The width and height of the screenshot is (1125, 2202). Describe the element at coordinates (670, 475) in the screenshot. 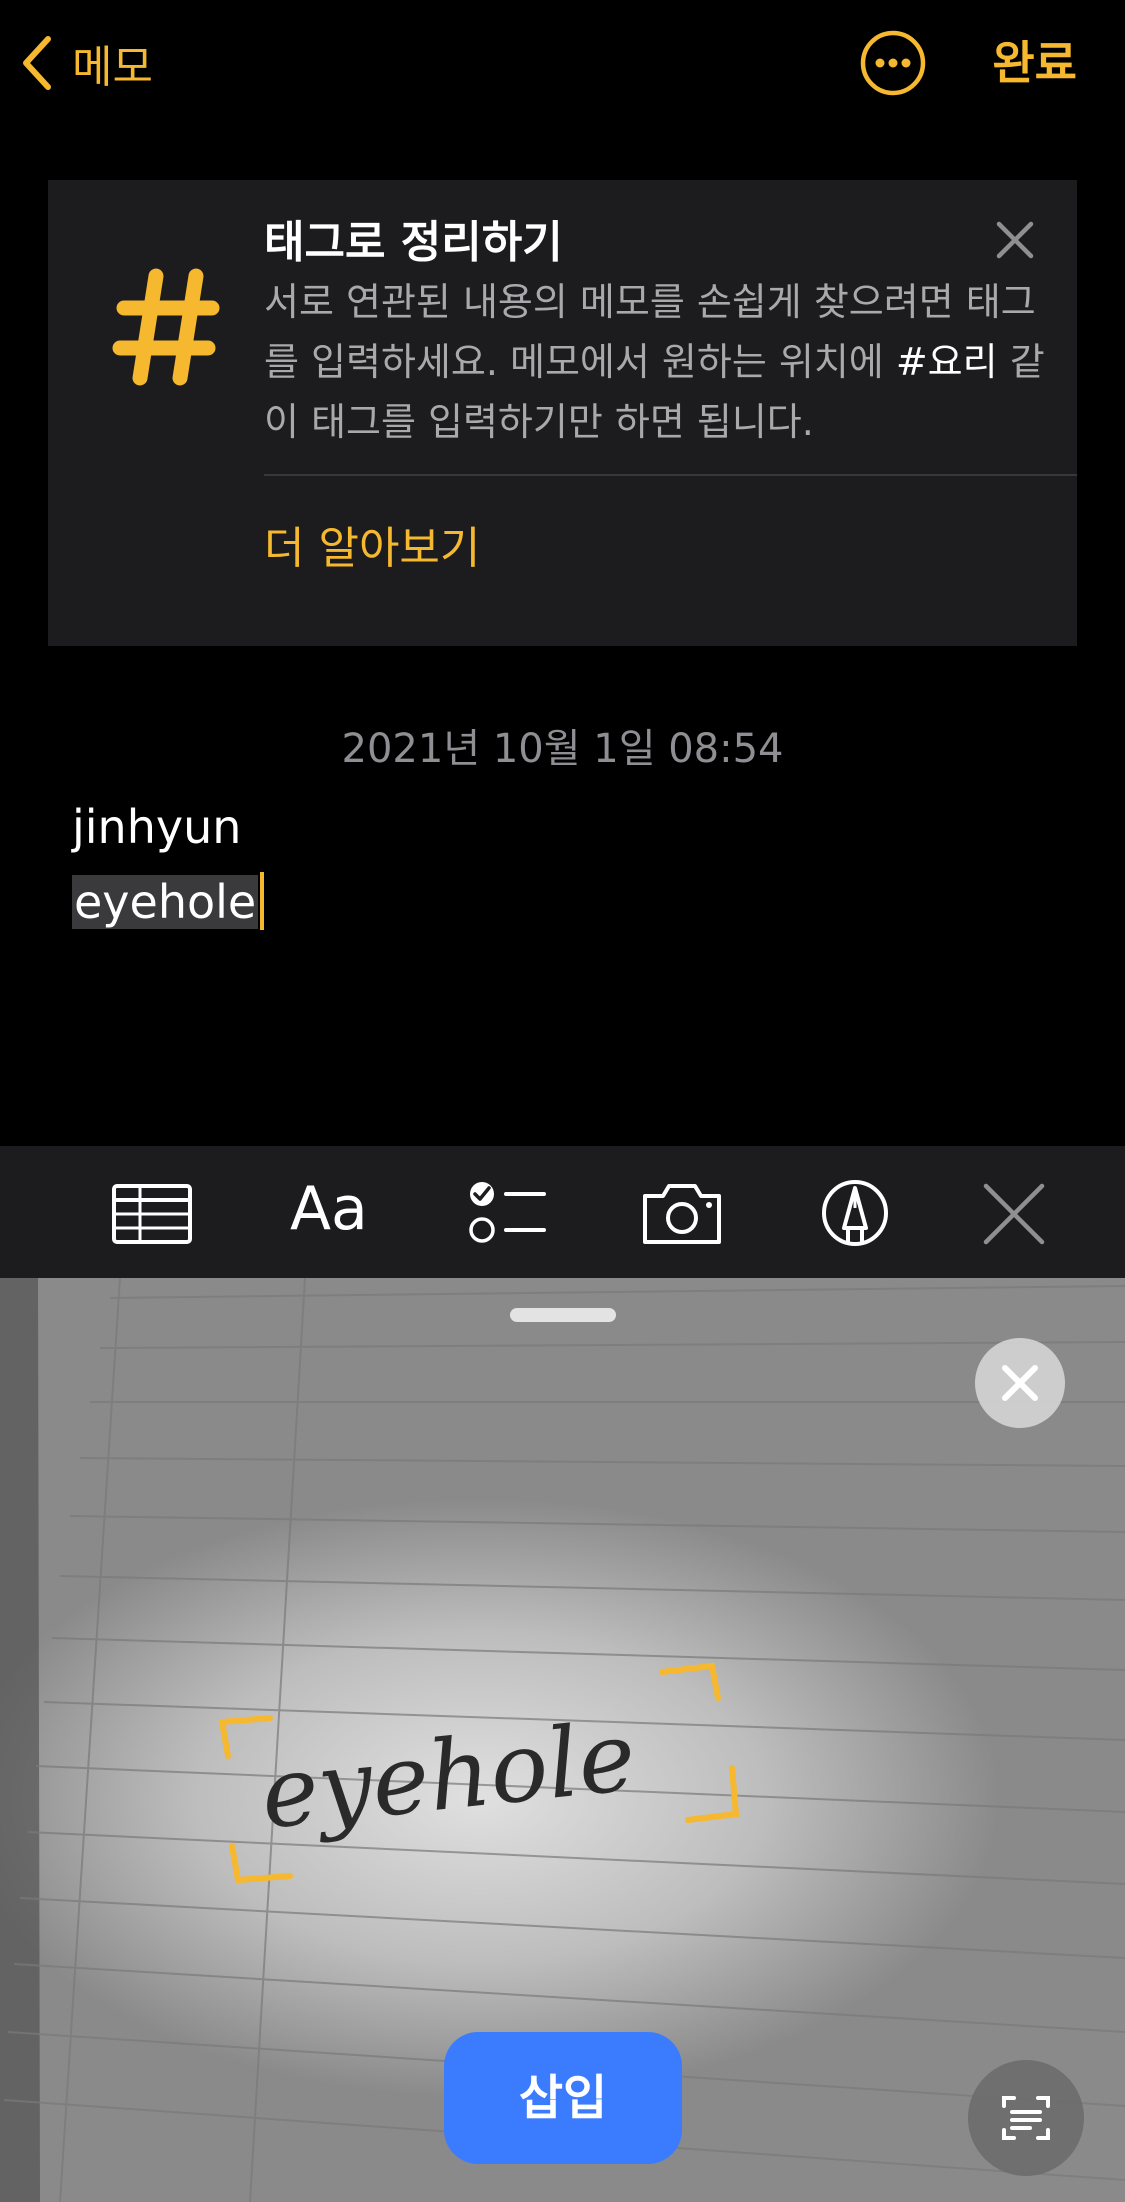

I see `divider` at that location.